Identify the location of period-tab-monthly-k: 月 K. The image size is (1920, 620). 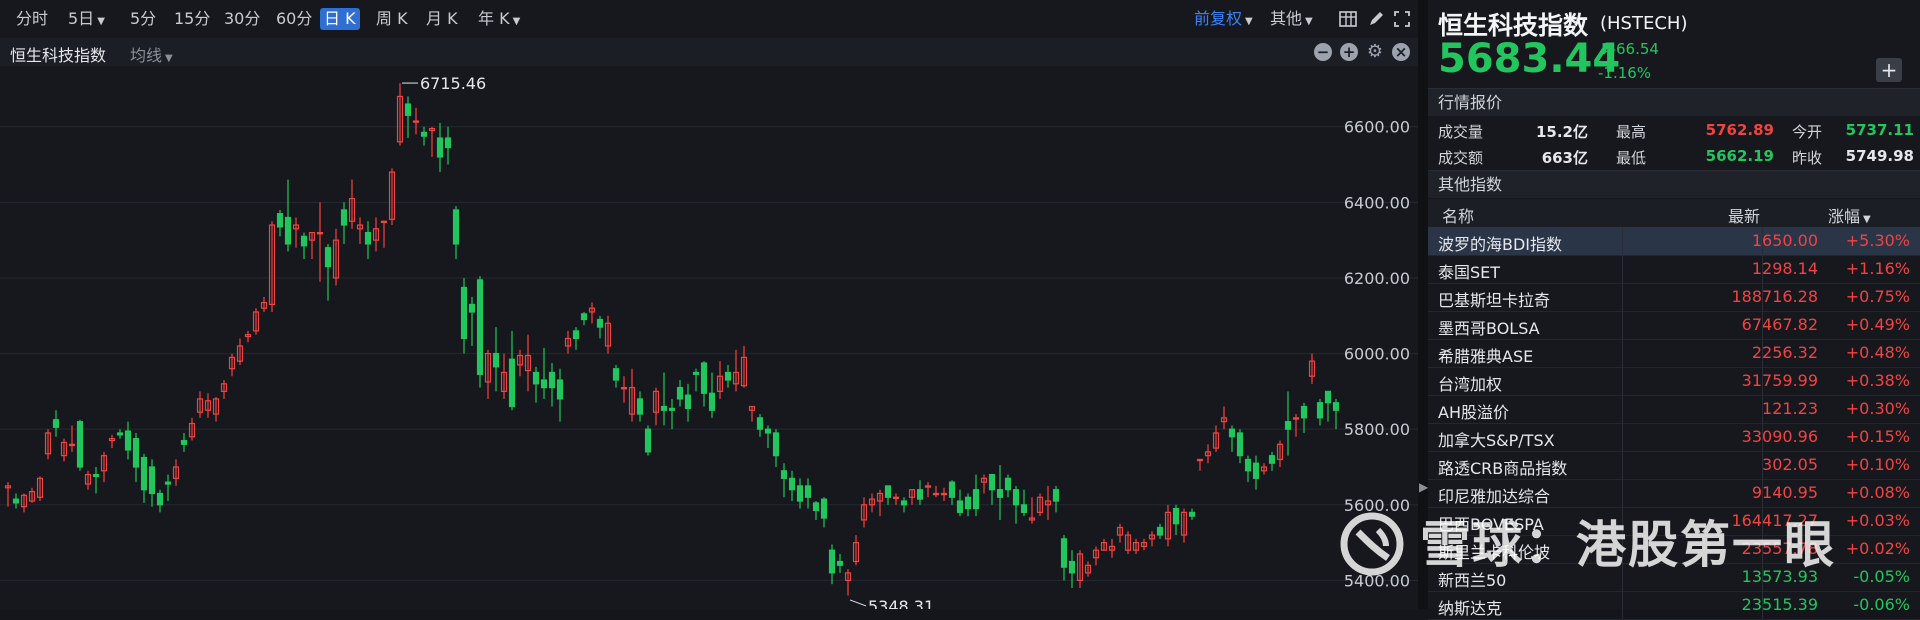
(442, 19).